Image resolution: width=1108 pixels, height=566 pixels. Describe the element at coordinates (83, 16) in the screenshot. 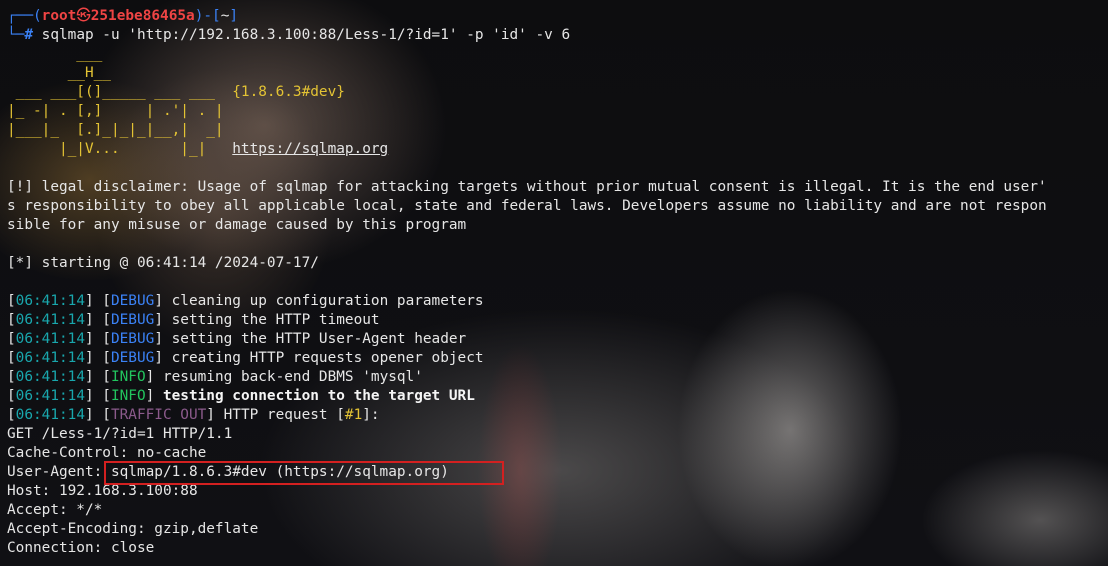

I see `skull-icon: ㉿` at that location.